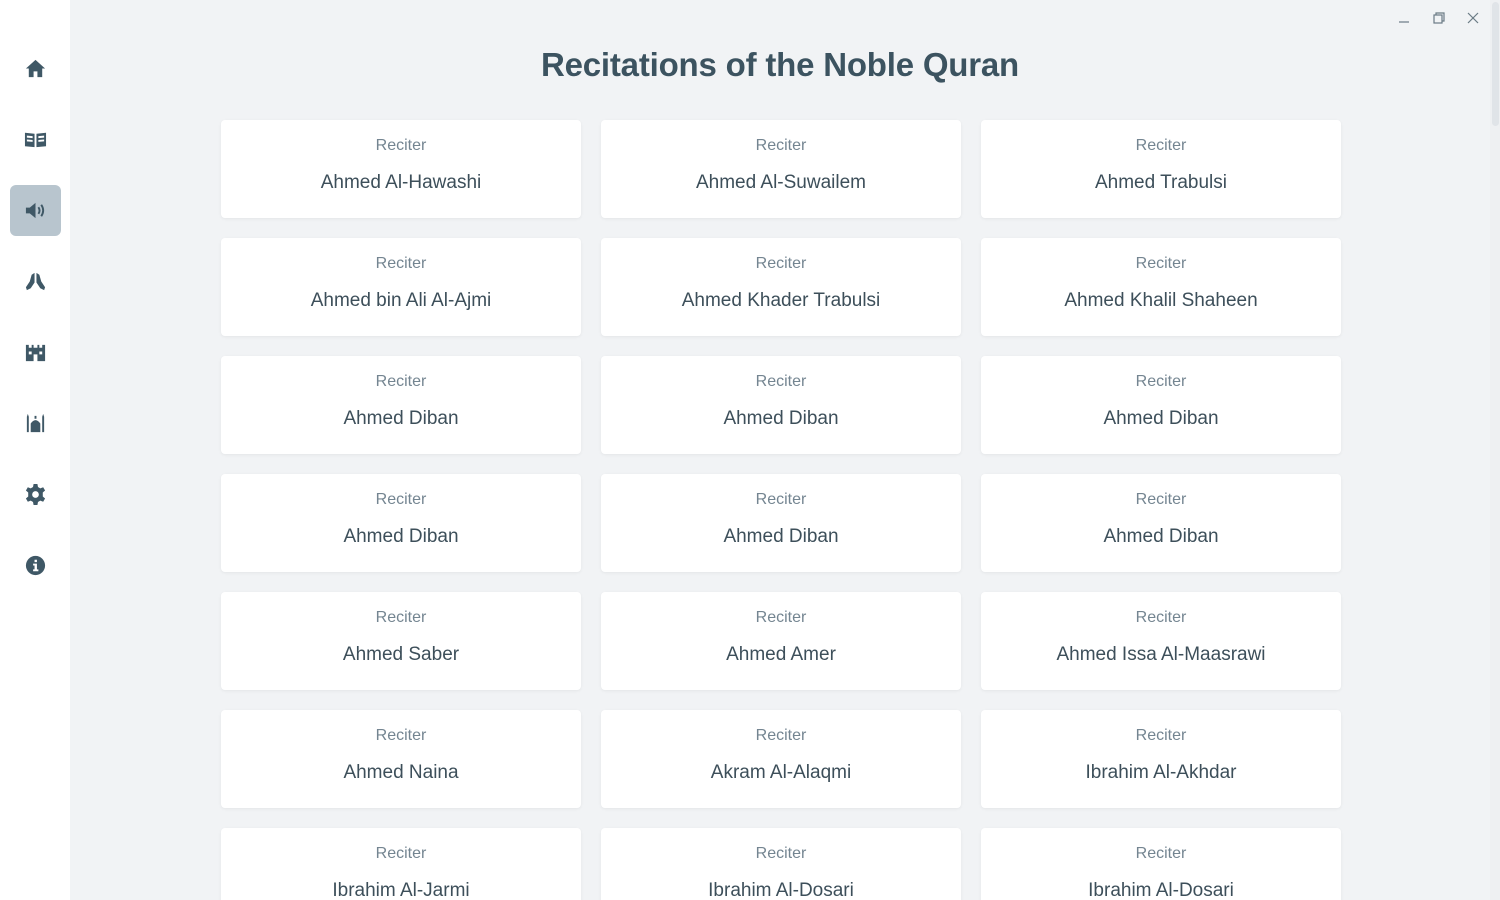  I want to click on reciter-name: Ahmed Al-Suwailem, so click(781, 182).